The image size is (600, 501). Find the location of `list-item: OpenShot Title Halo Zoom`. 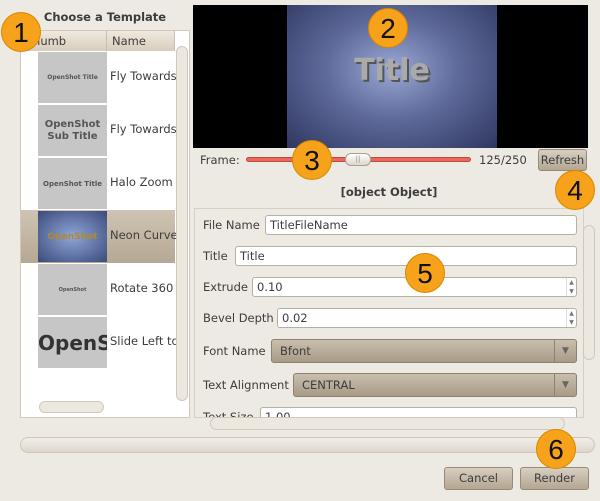

list-item: OpenShot Title Halo Zoom is located at coordinates (98, 183).